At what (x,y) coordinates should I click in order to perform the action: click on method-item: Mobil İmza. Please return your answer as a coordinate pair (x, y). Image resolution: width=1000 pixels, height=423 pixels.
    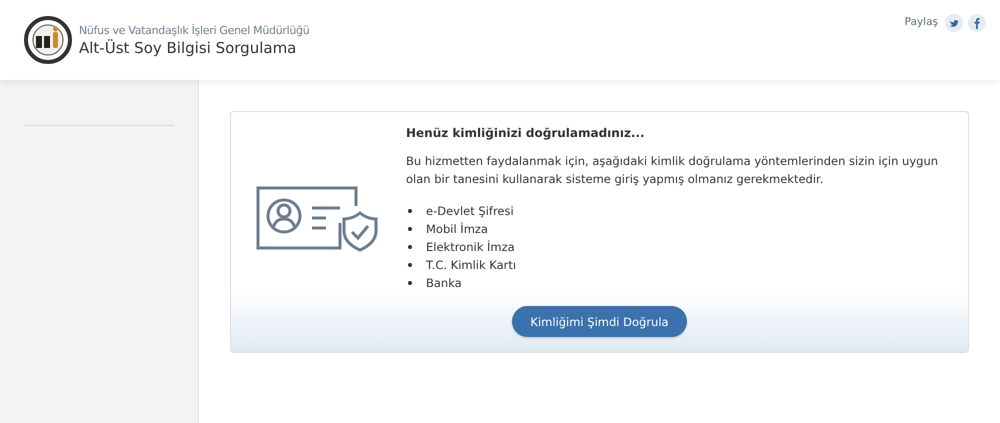
    Looking at the image, I should click on (680, 229).